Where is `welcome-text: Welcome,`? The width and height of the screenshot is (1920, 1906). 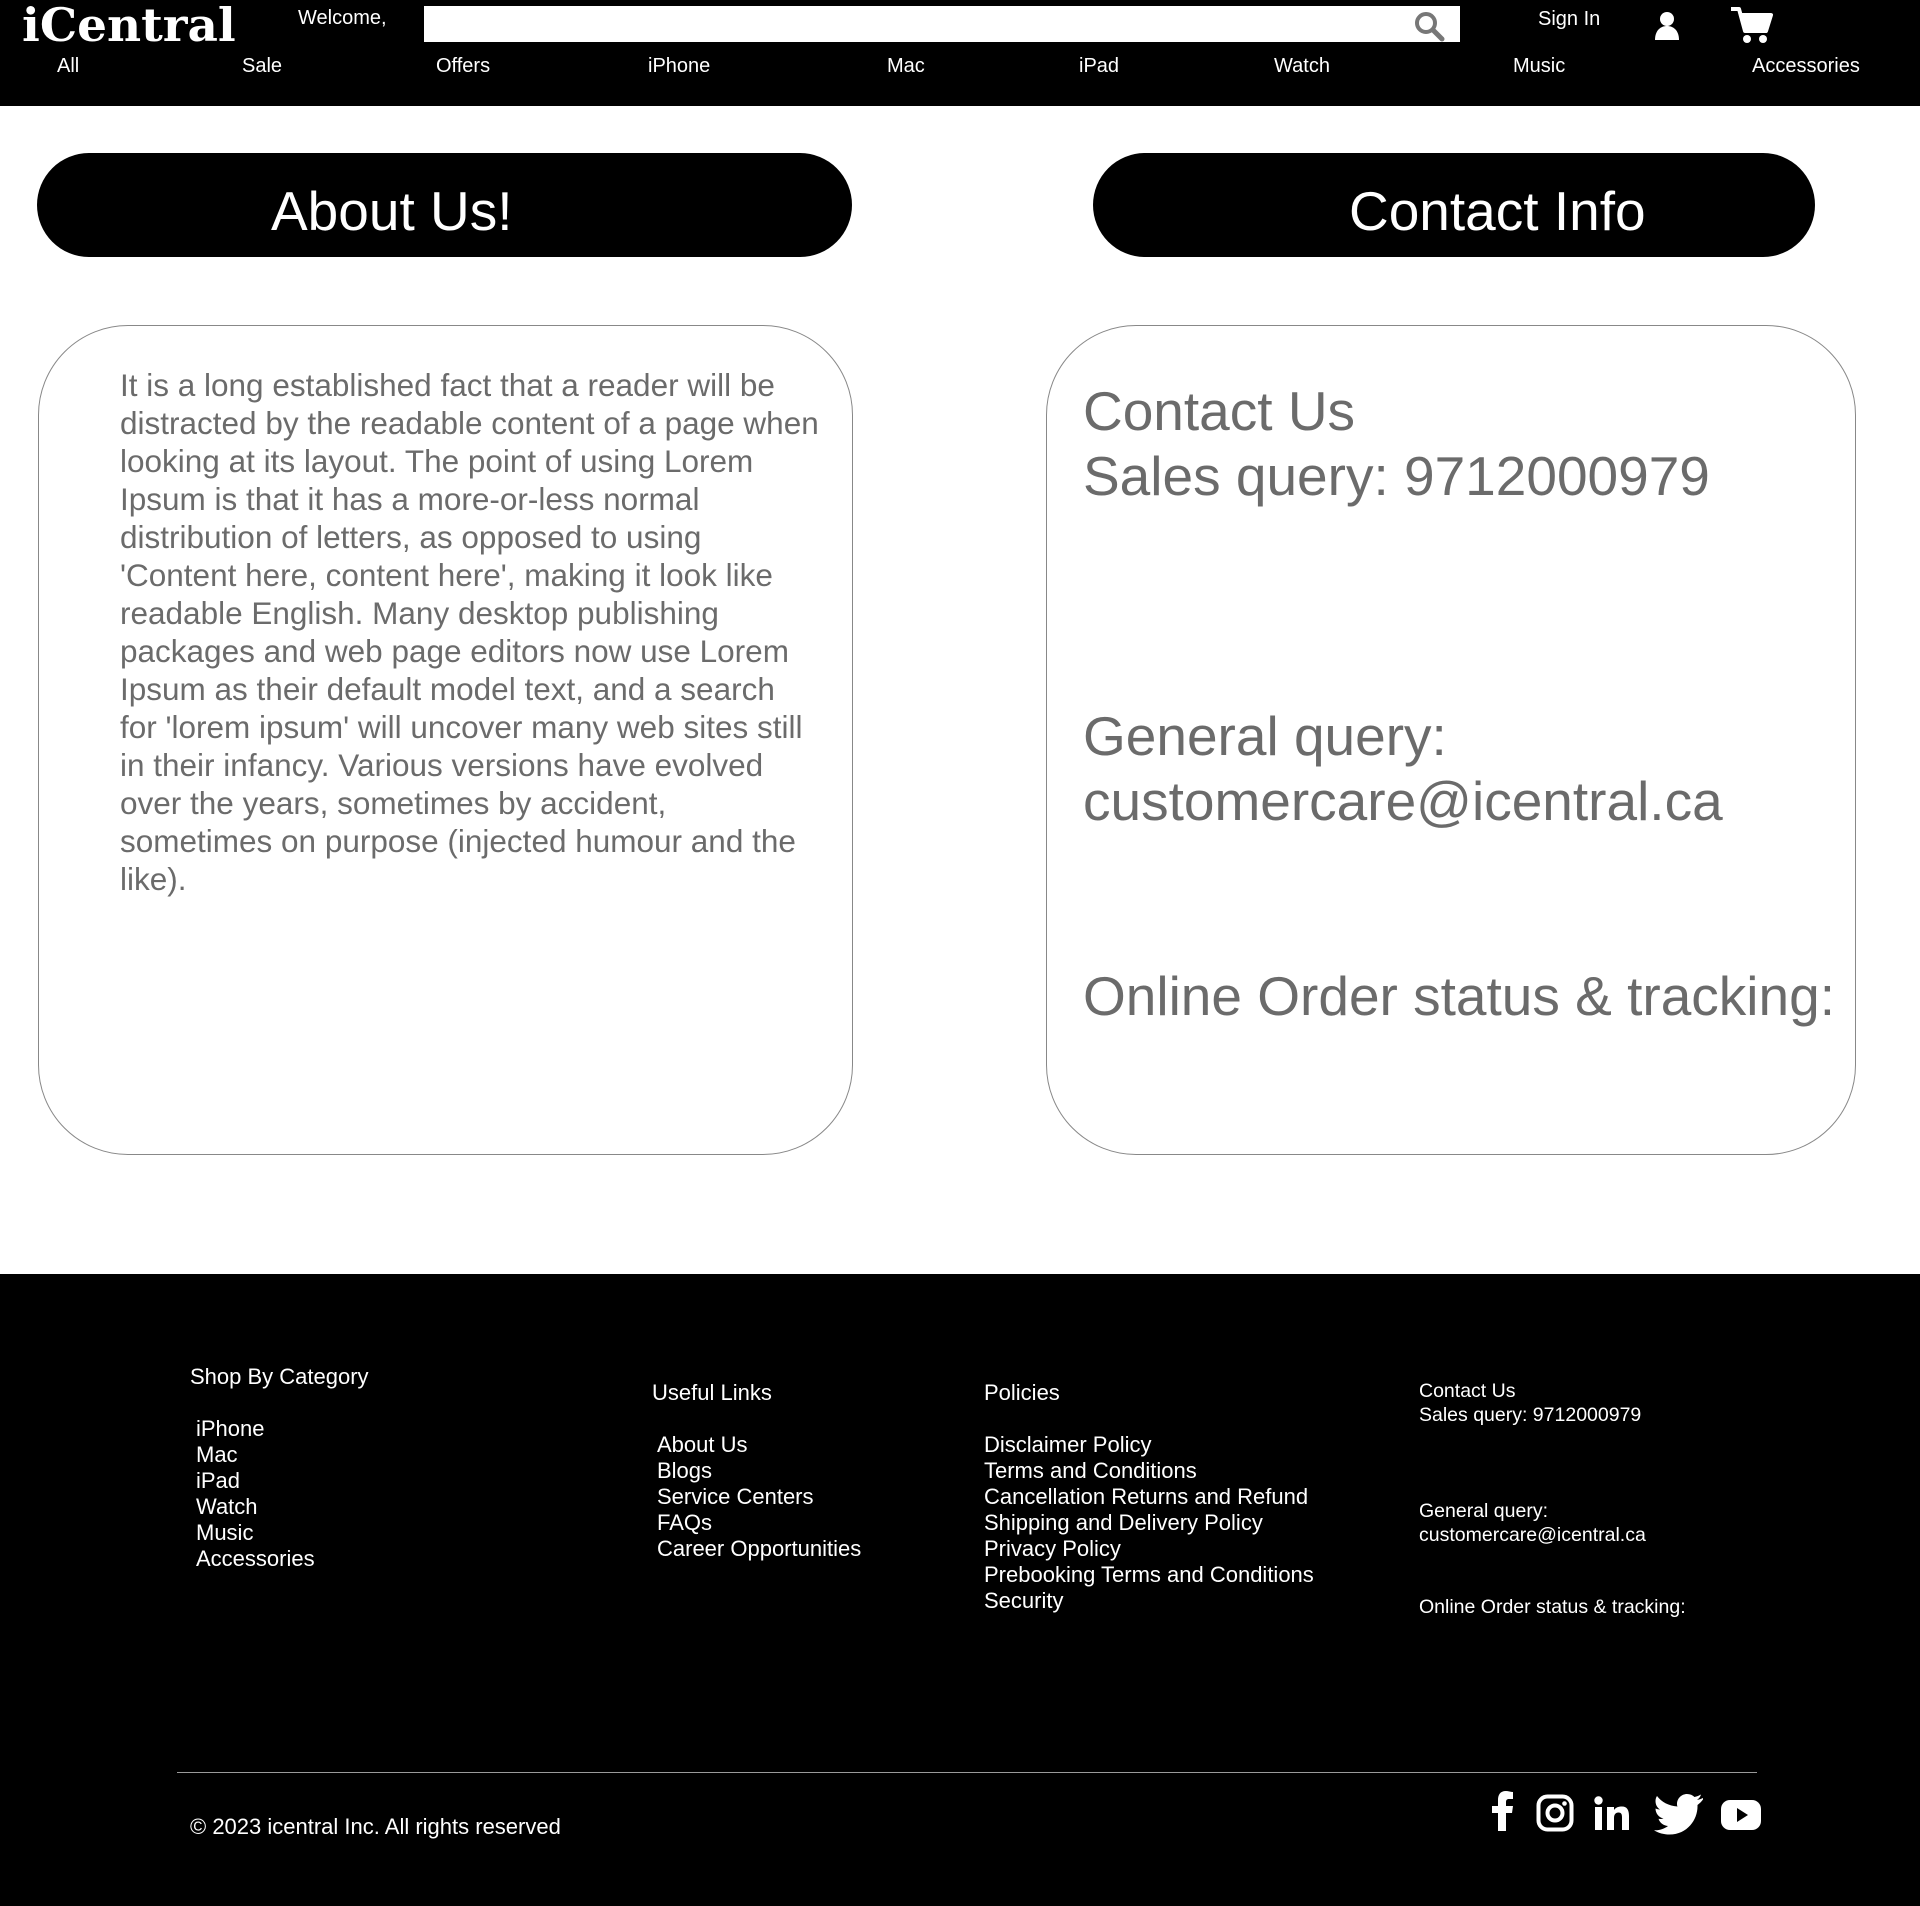
welcome-text: Welcome, is located at coordinates (342, 18).